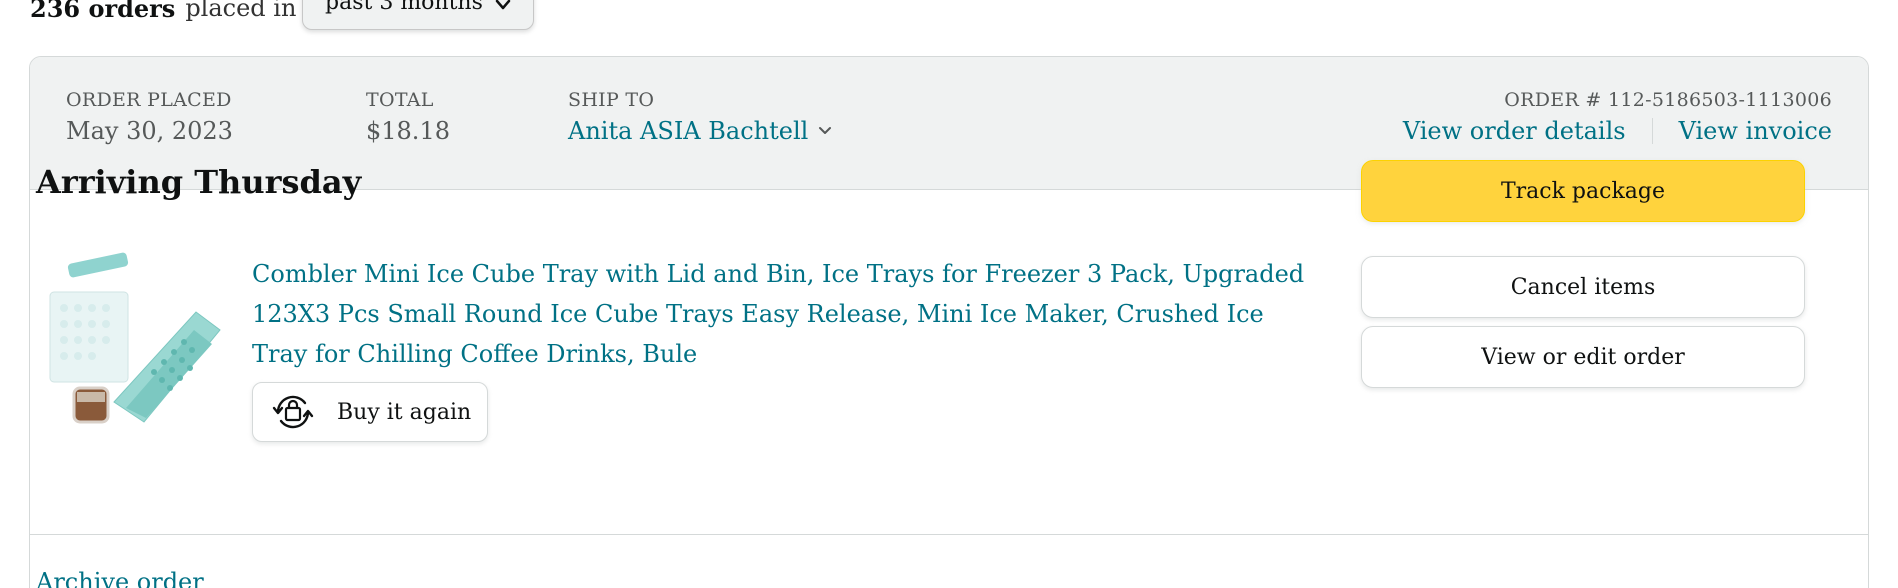 This screenshot has width=1898, height=588. Describe the element at coordinates (611, 100) in the screenshot. I see `ship-to-label: SHIP TO` at that location.